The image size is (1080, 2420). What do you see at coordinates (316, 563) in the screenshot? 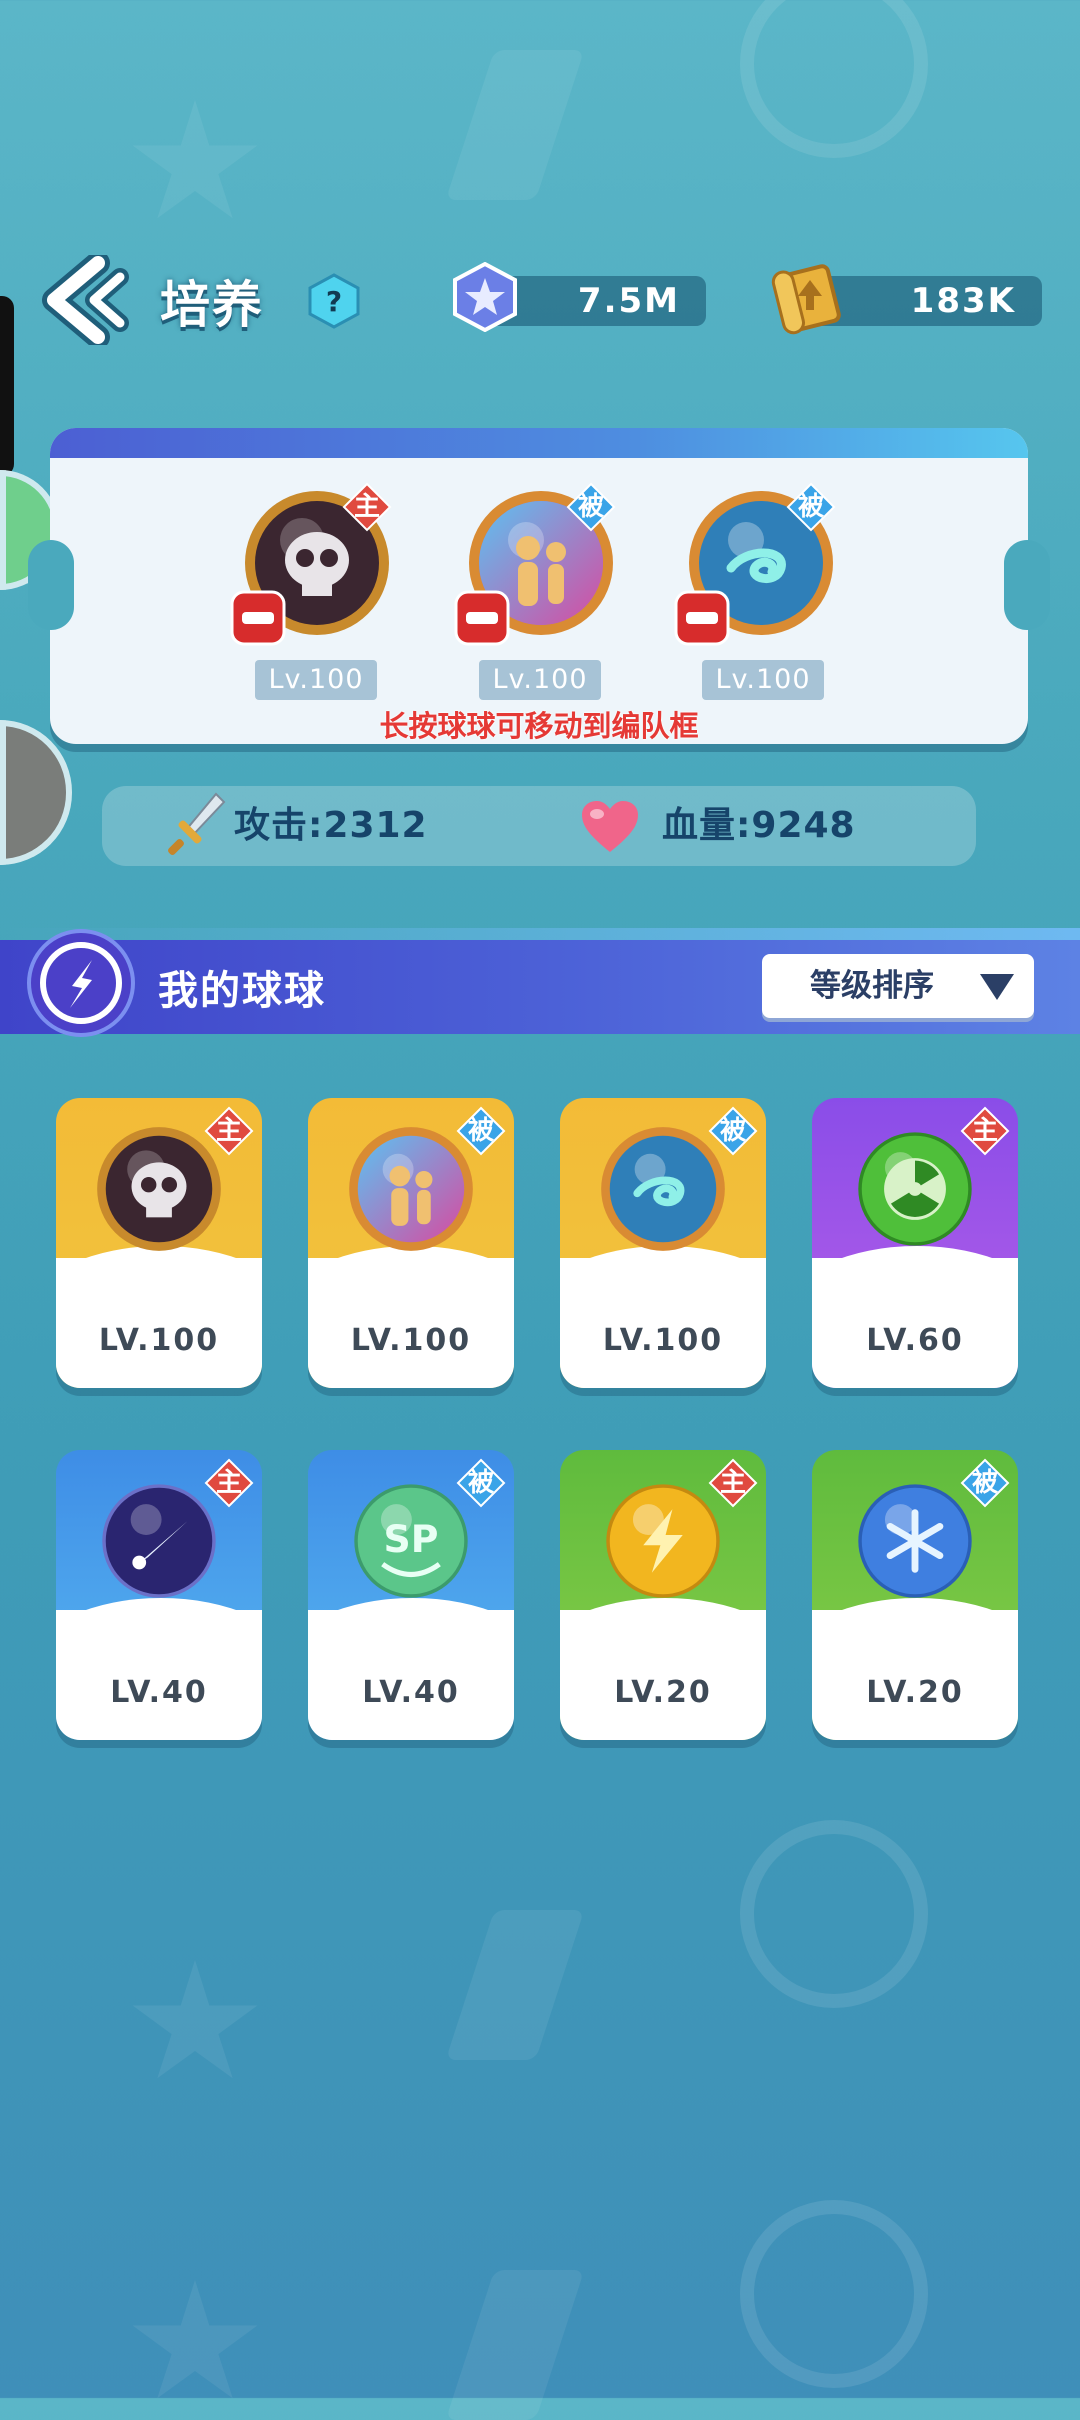
I see `team-slot-1: 主` at bounding box center [316, 563].